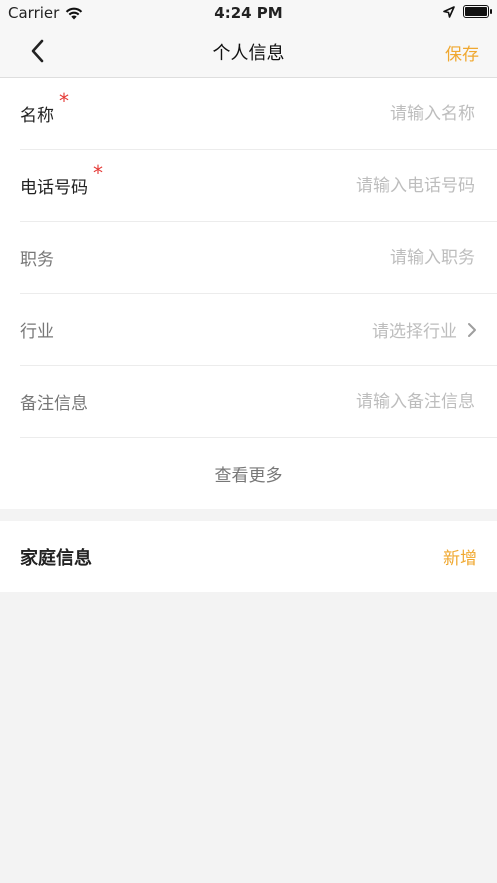 The width and height of the screenshot is (497, 883). Describe the element at coordinates (414, 332) in the screenshot. I see `industry-placeholder: 请选择行业` at that location.